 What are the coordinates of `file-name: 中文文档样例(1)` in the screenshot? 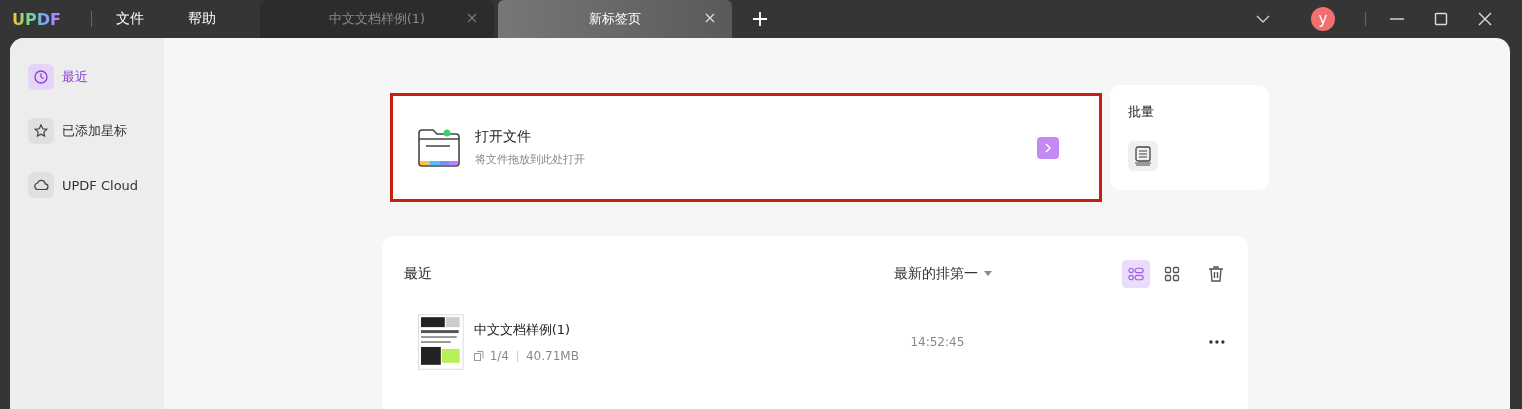 It's located at (692, 330).